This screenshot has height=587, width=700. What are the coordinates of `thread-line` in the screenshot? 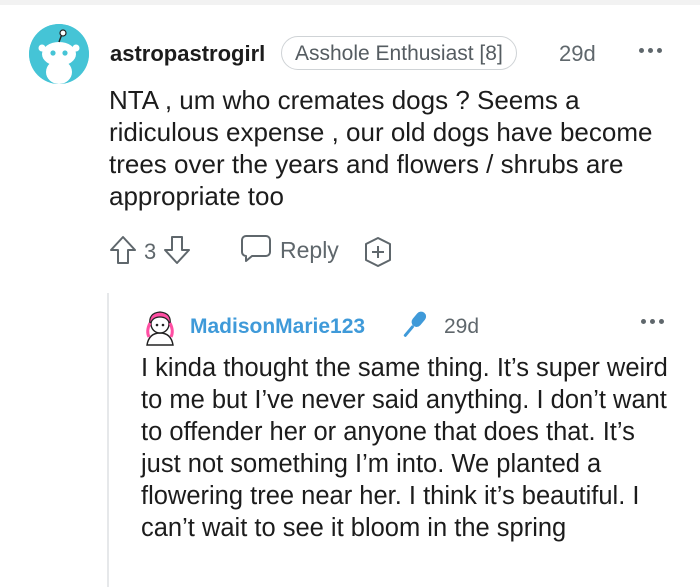 It's located at (108, 440).